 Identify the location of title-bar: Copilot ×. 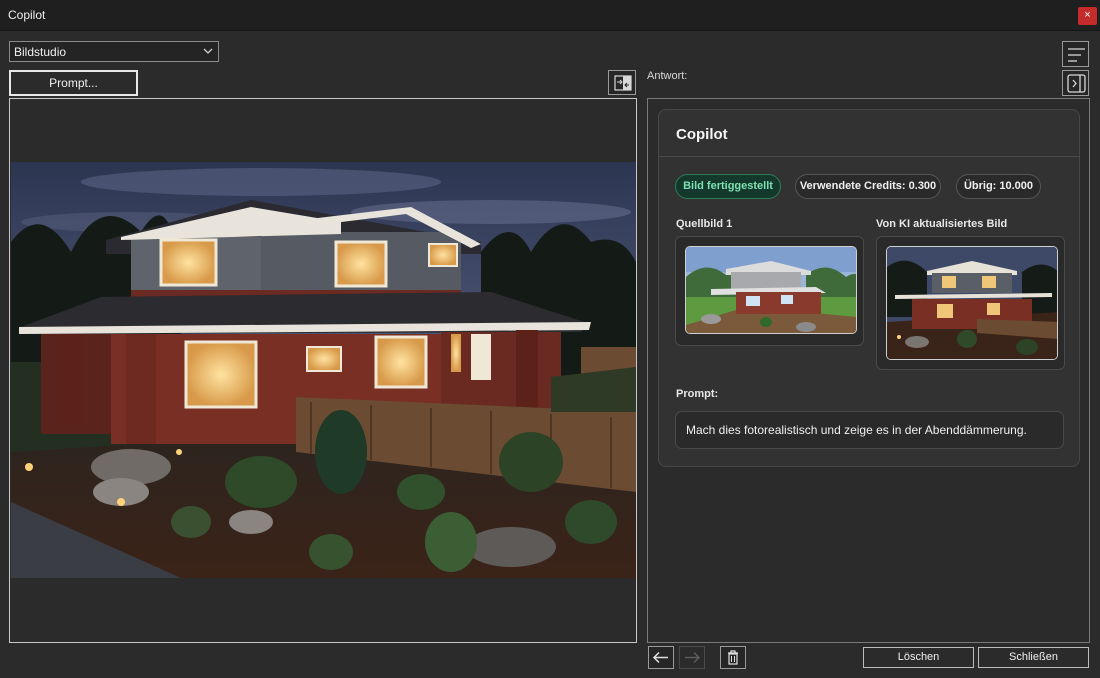
(550, 15).